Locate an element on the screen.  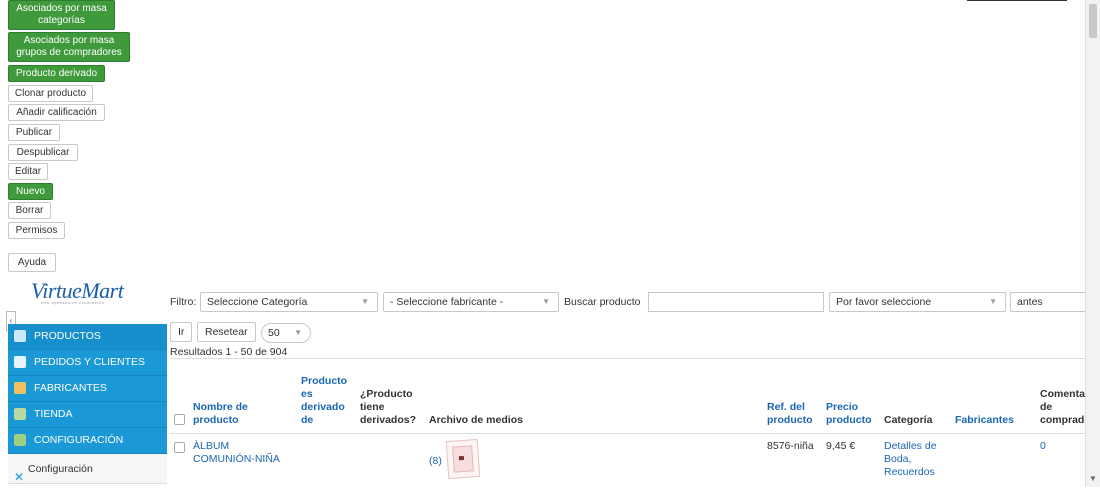
child-product-button: Producto derivado is located at coordinates (56, 73).